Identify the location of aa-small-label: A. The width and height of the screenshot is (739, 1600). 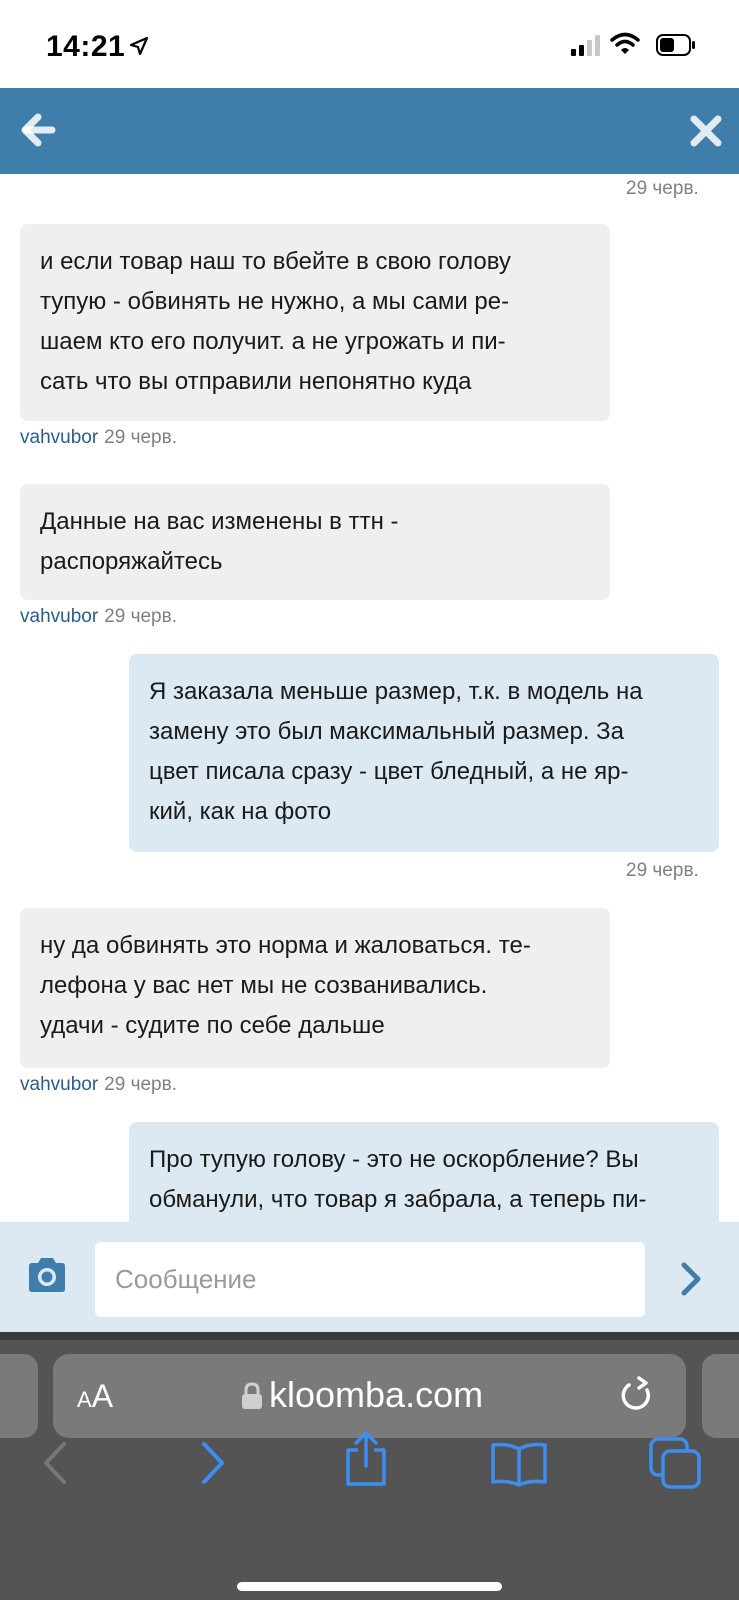
(84, 1399).